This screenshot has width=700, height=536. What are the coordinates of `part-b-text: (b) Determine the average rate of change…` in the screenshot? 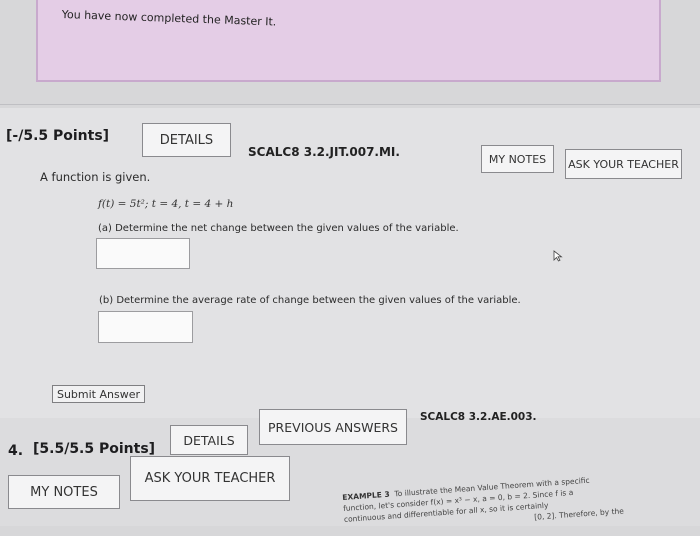 It's located at (310, 300).